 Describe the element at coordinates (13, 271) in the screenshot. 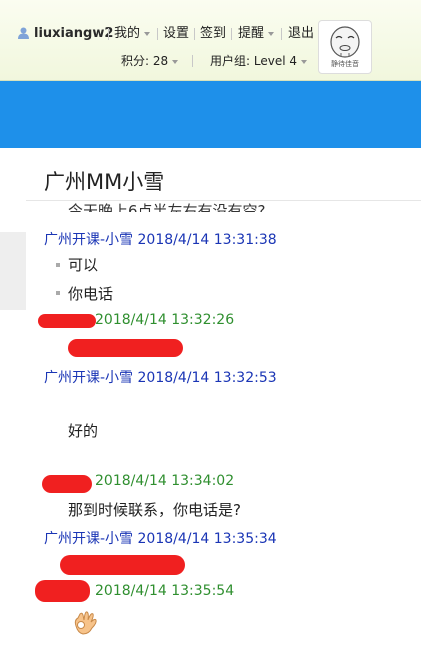

I see `sidebar-strip` at that location.